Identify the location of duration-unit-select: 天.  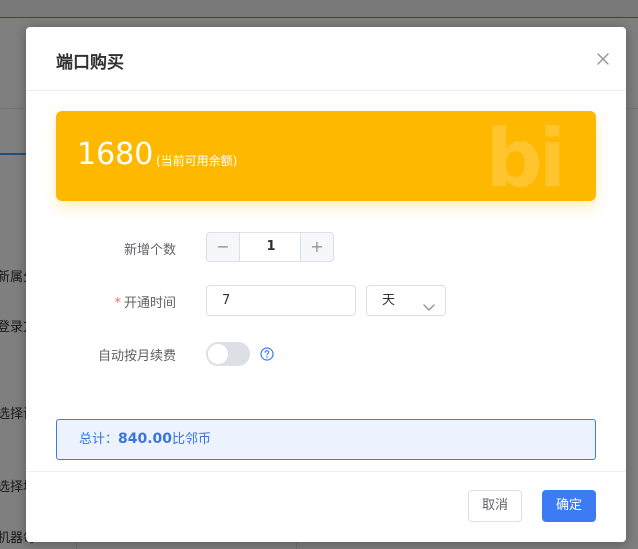
(406, 300).